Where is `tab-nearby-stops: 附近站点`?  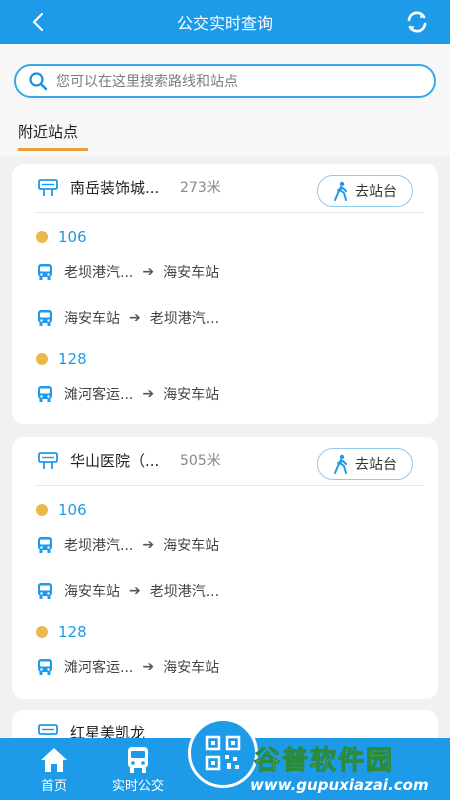 tab-nearby-stops: 附近站点 is located at coordinates (53, 136).